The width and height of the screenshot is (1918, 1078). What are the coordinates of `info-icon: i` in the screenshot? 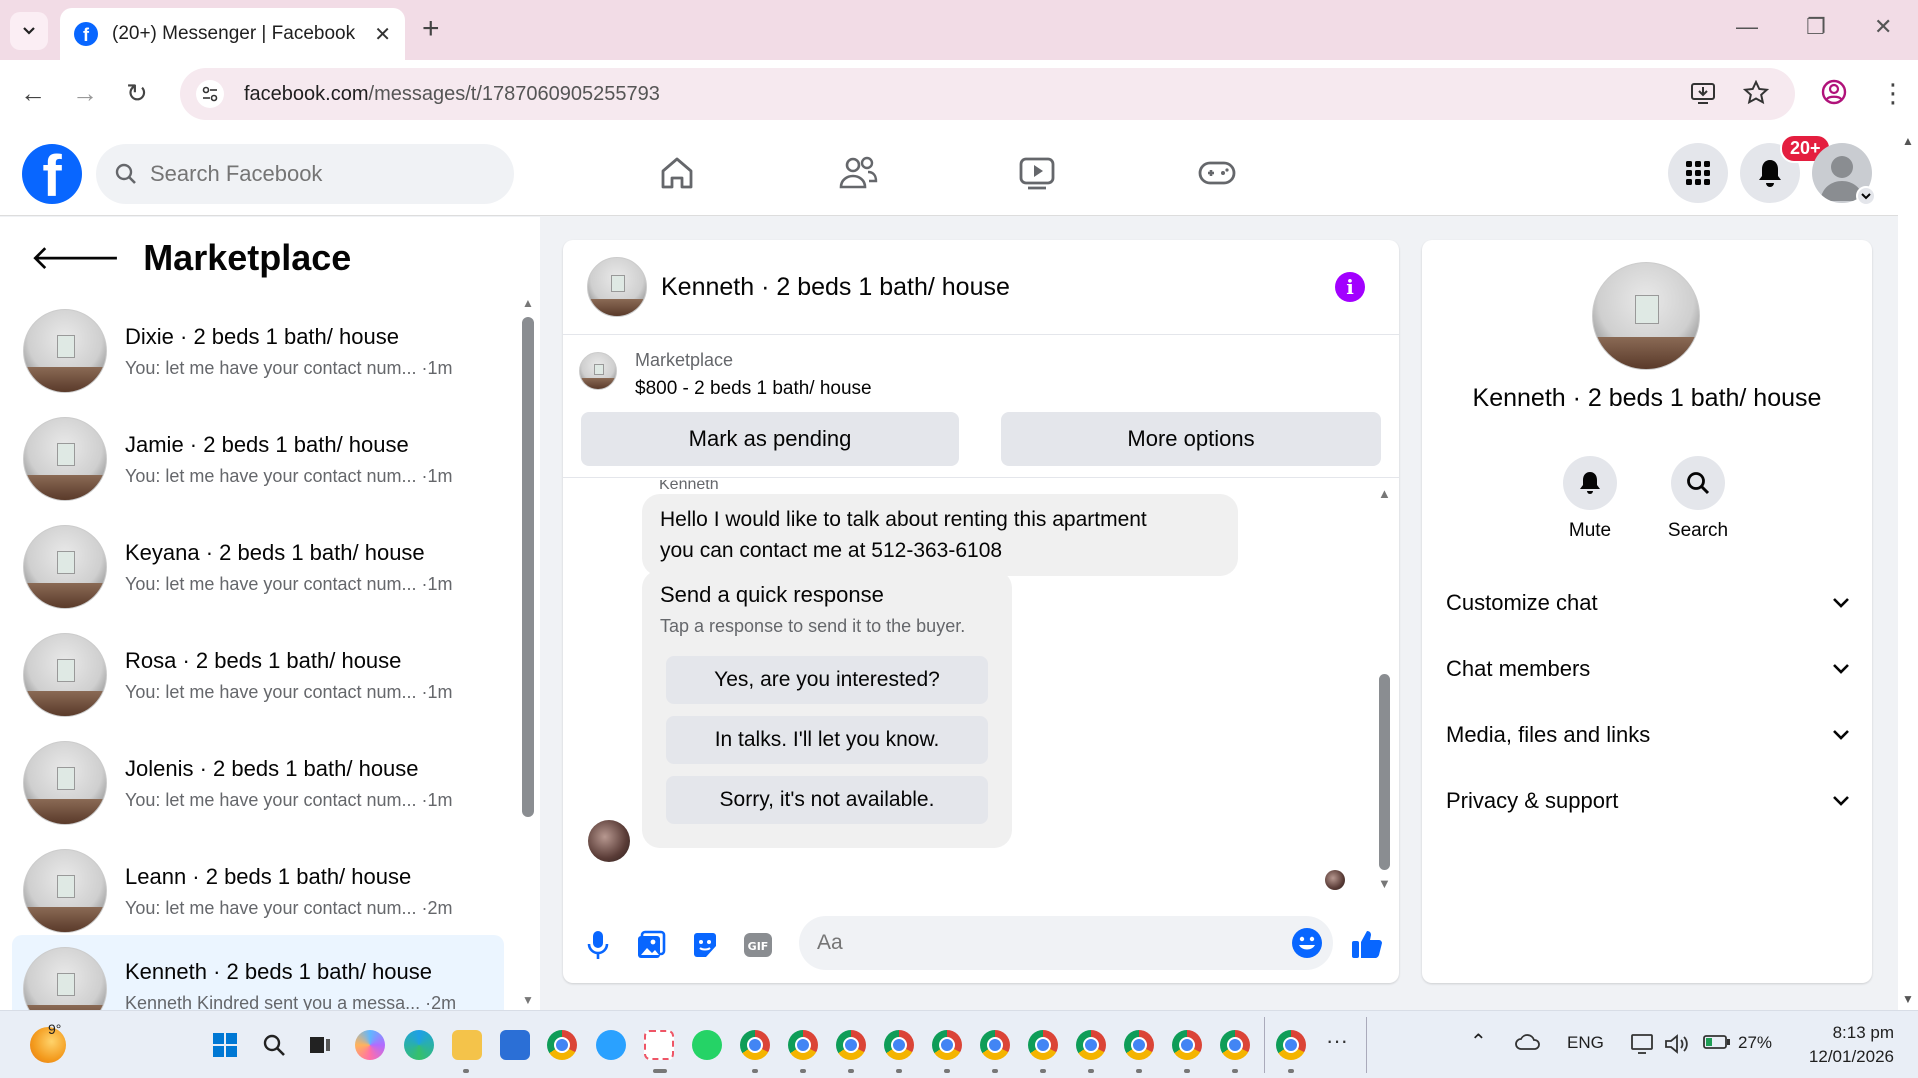 It's located at (1350, 287).